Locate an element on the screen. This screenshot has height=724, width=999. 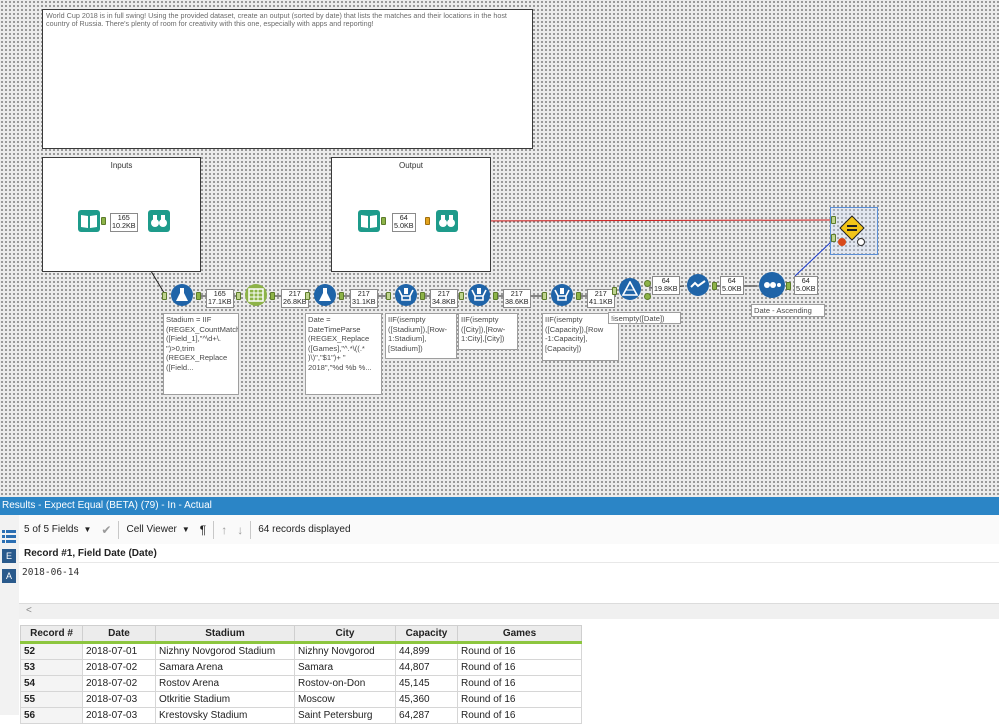
toolbar-divider is located at coordinates (251, 529).